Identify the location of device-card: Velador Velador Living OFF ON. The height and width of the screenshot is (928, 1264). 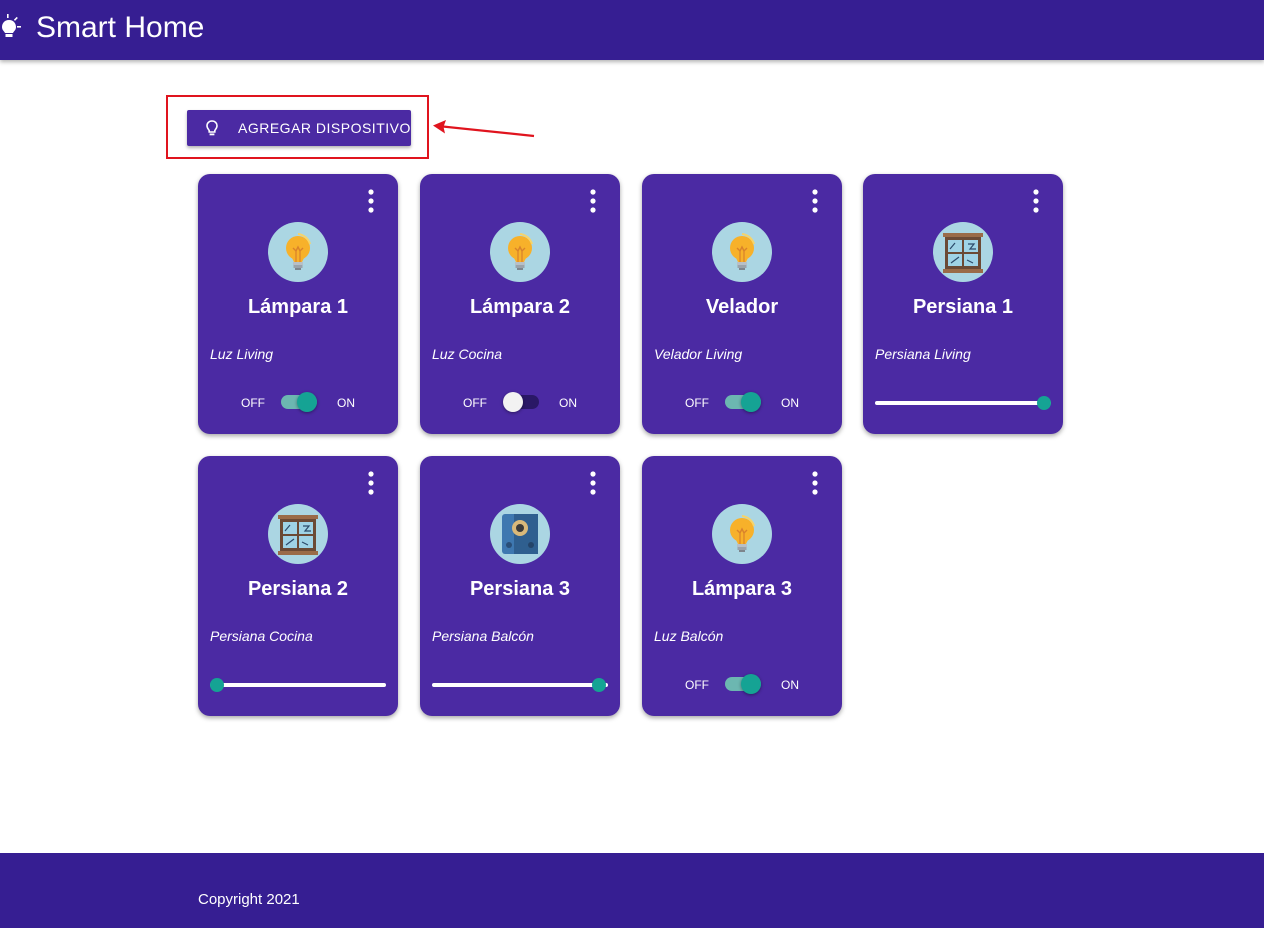
(742, 304).